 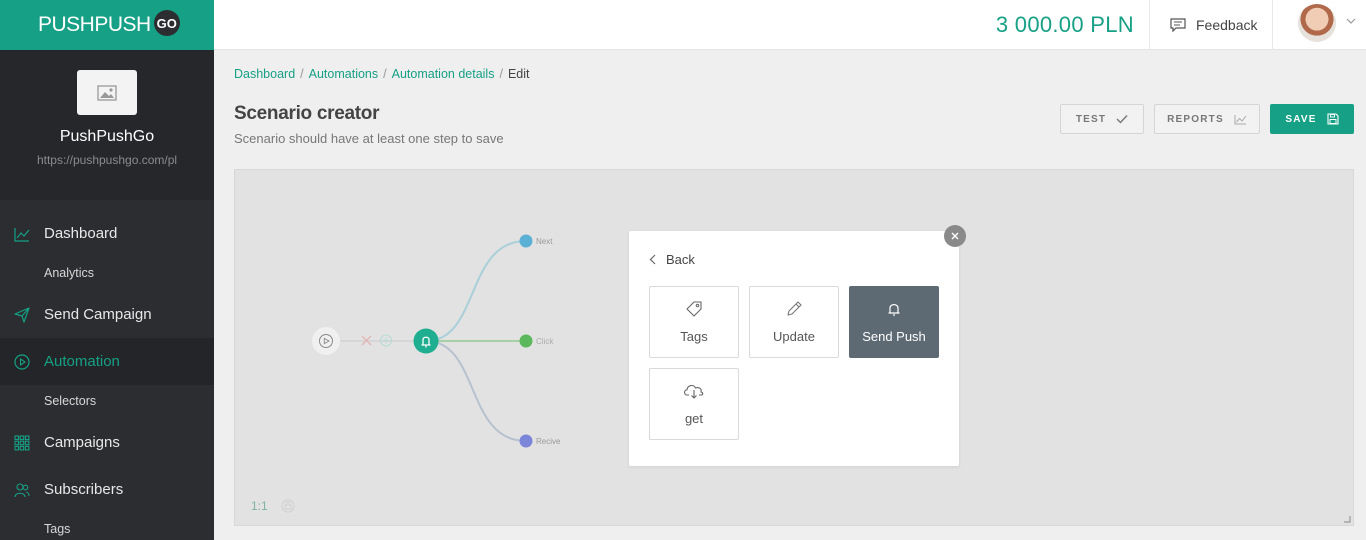 What do you see at coordinates (1351, 21) in the screenshot?
I see `chevron-down-icon` at bounding box center [1351, 21].